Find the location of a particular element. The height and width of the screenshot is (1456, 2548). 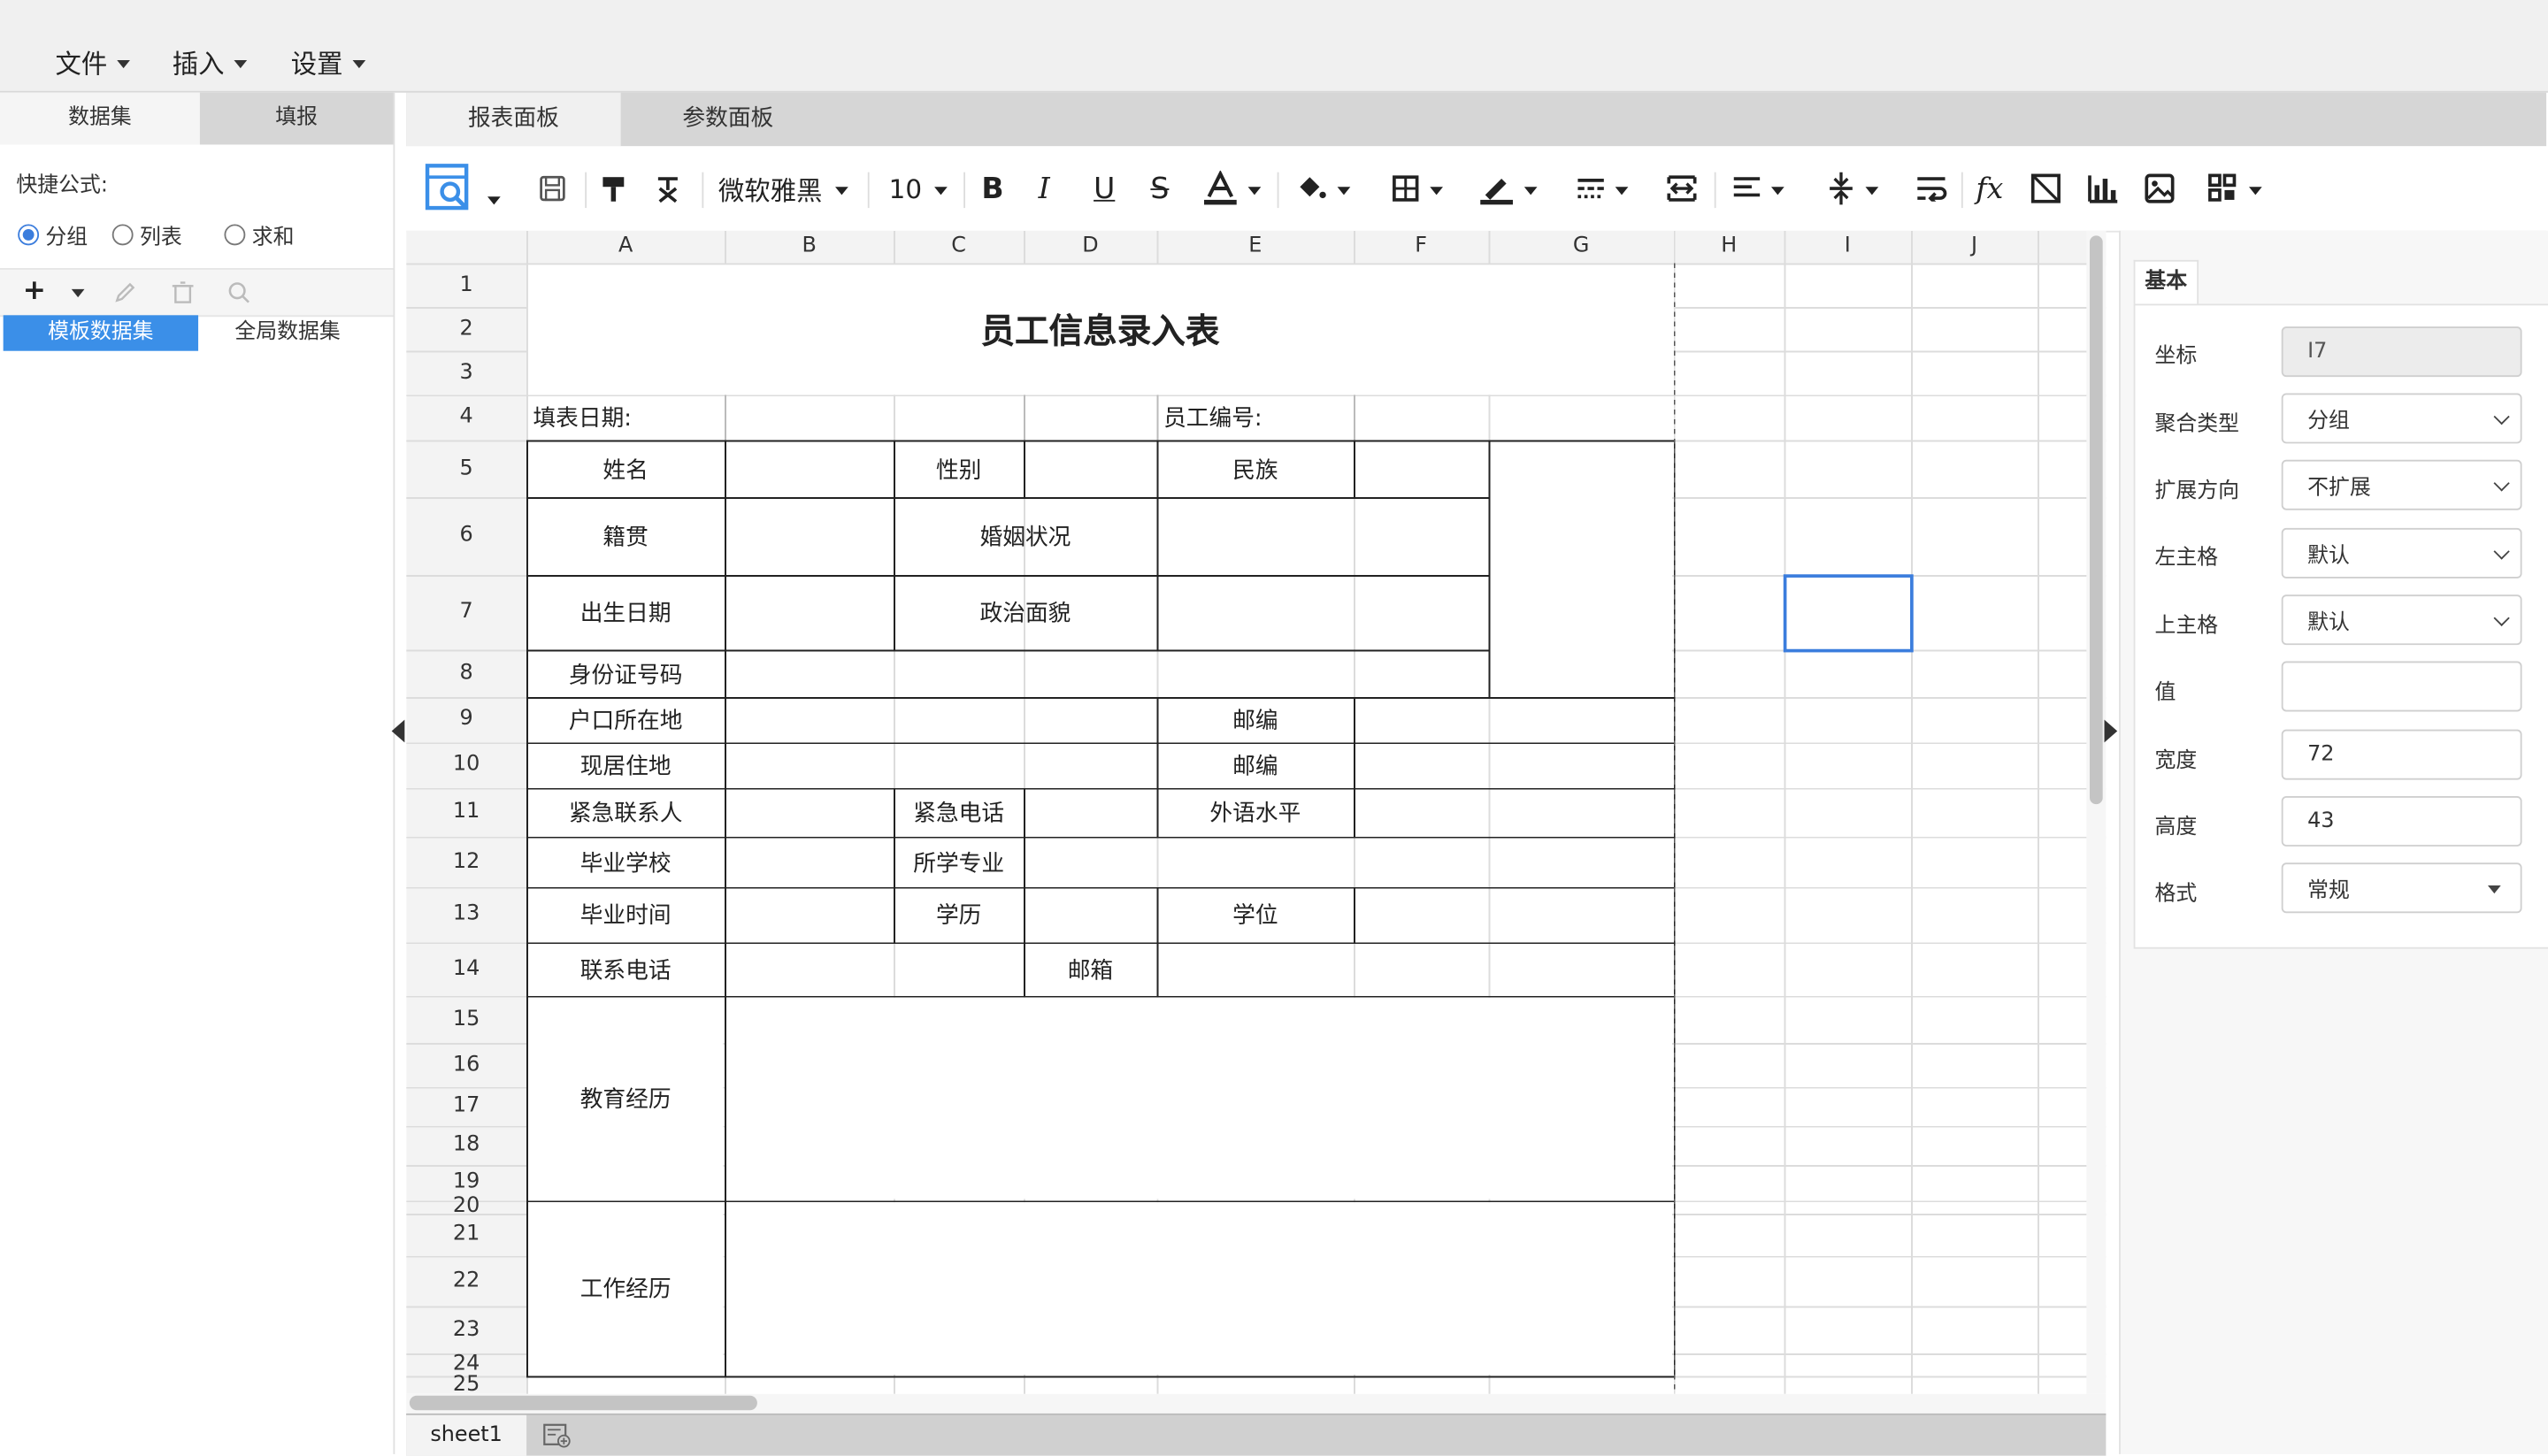

column-header: C is located at coordinates (959, 247).